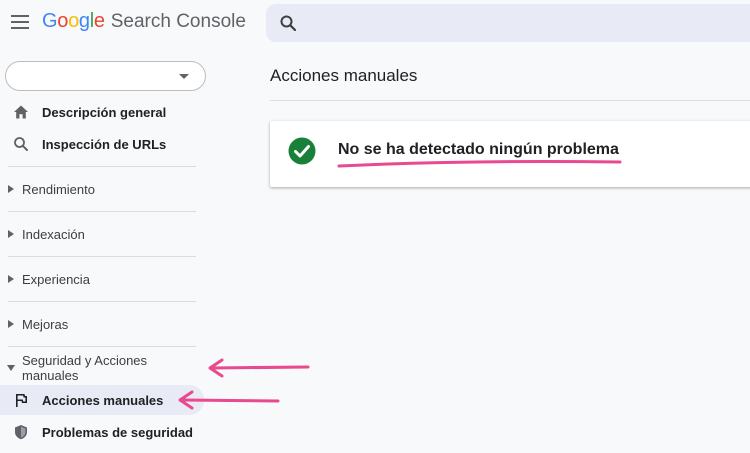 The image size is (750, 453). I want to click on status-message: No se ha detectado ningún problema, so click(478, 149).